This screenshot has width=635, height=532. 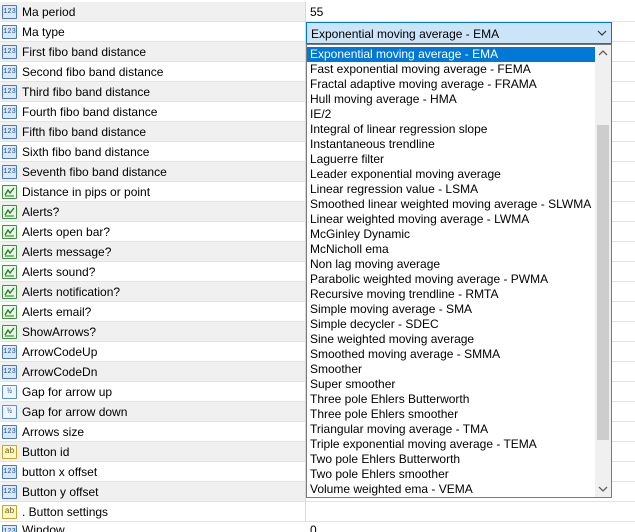 What do you see at coordinates (451, 294) in the screenshot?
I see `dropdown-option: Recursive moving trendline - RMTA` at bounding box center [451, 294].